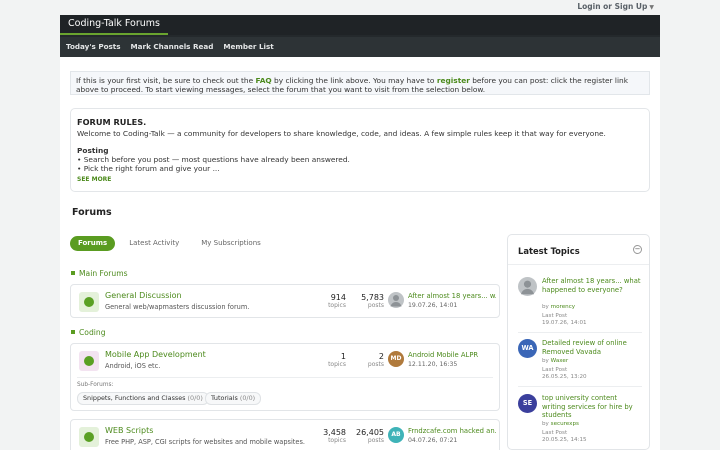 The image size is (720, 450). What do you see at coordinates (172, 47) in the screenshot?
I see `nav-mark-channels-read: Mark Channels Read` at bounding box center [172, 47].